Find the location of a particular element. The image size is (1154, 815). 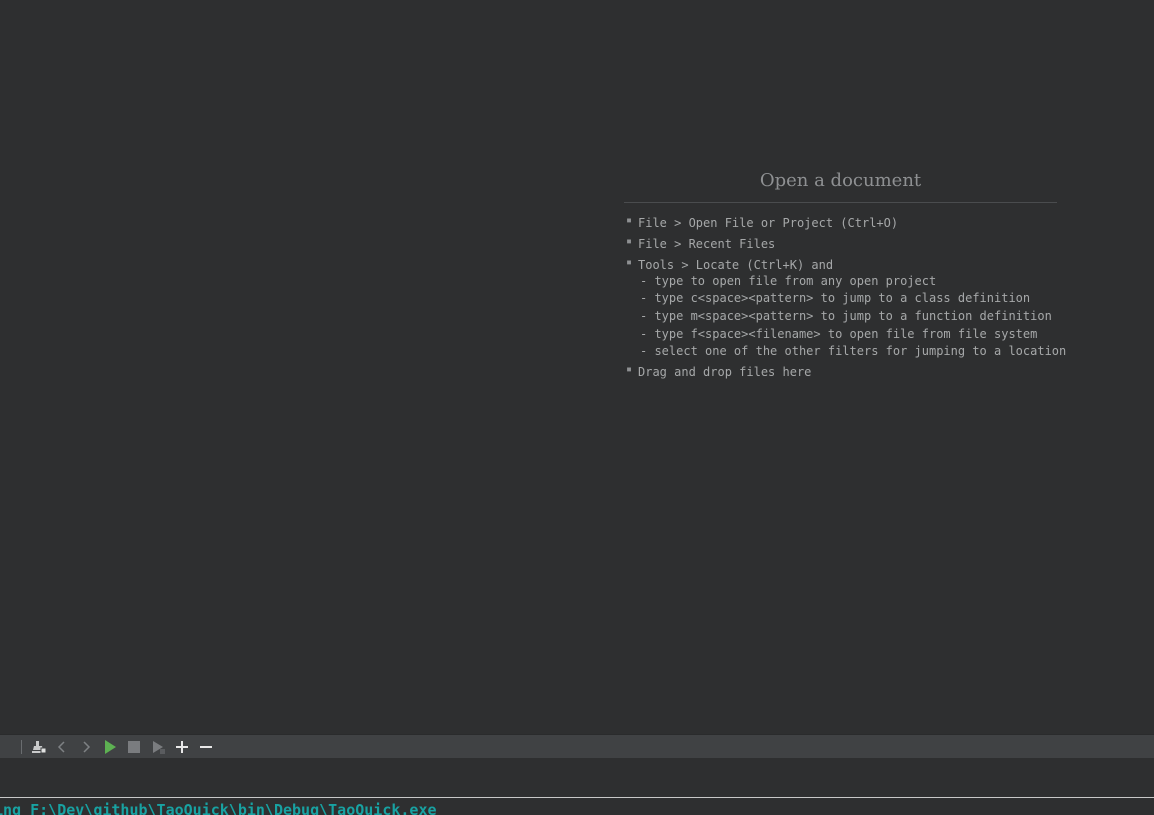

title-divider is located at coordinates (840, 202).